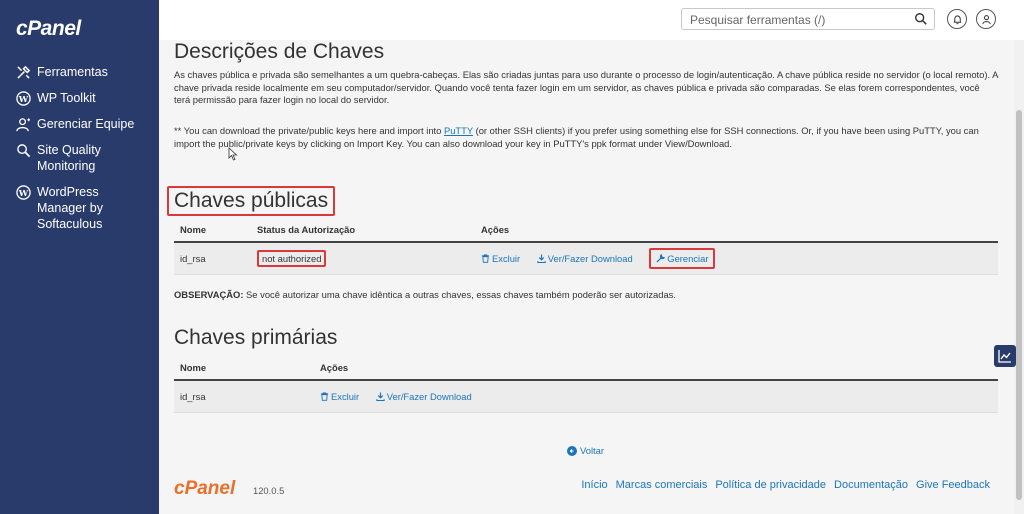  I want to click on sidebar-item-ferramentas: Ferramentas, so click(79, 72).